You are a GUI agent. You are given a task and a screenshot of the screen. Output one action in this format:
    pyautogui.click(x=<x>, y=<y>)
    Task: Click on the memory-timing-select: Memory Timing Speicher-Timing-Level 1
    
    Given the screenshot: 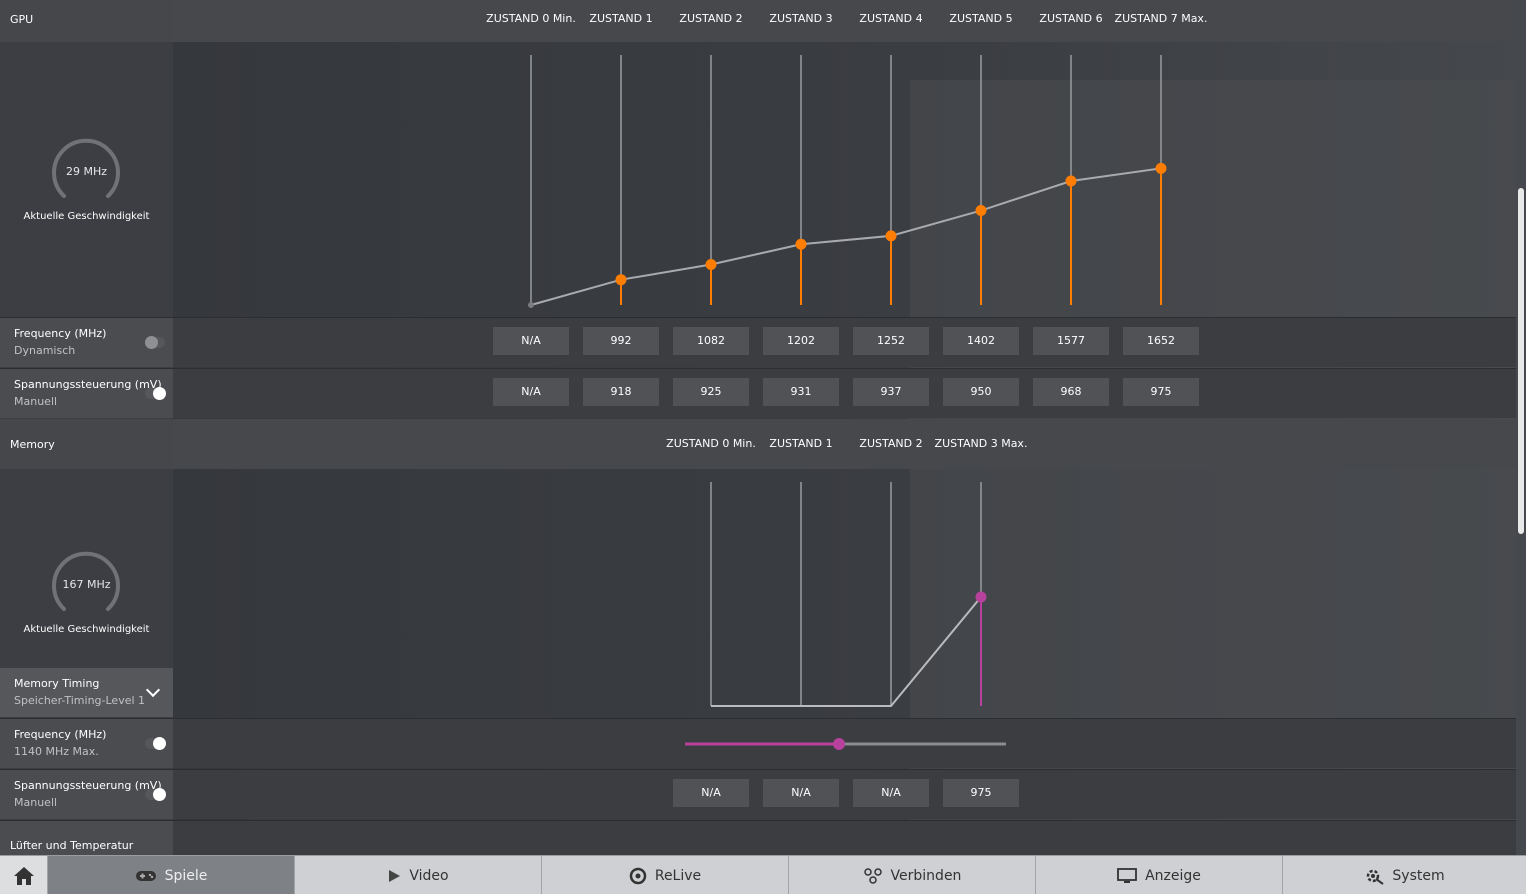 What is the action you would take?
    pyautogui.click(x=86, y=692)
    